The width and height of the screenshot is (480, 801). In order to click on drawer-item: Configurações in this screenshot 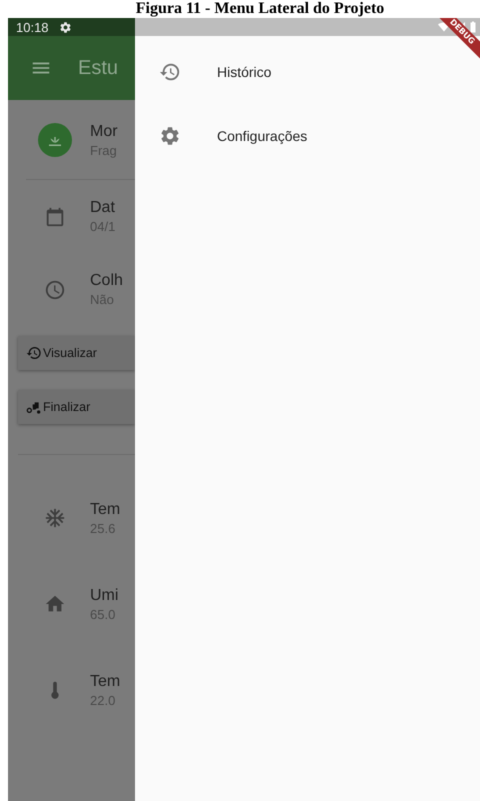, I will do `click(307, 136)`.